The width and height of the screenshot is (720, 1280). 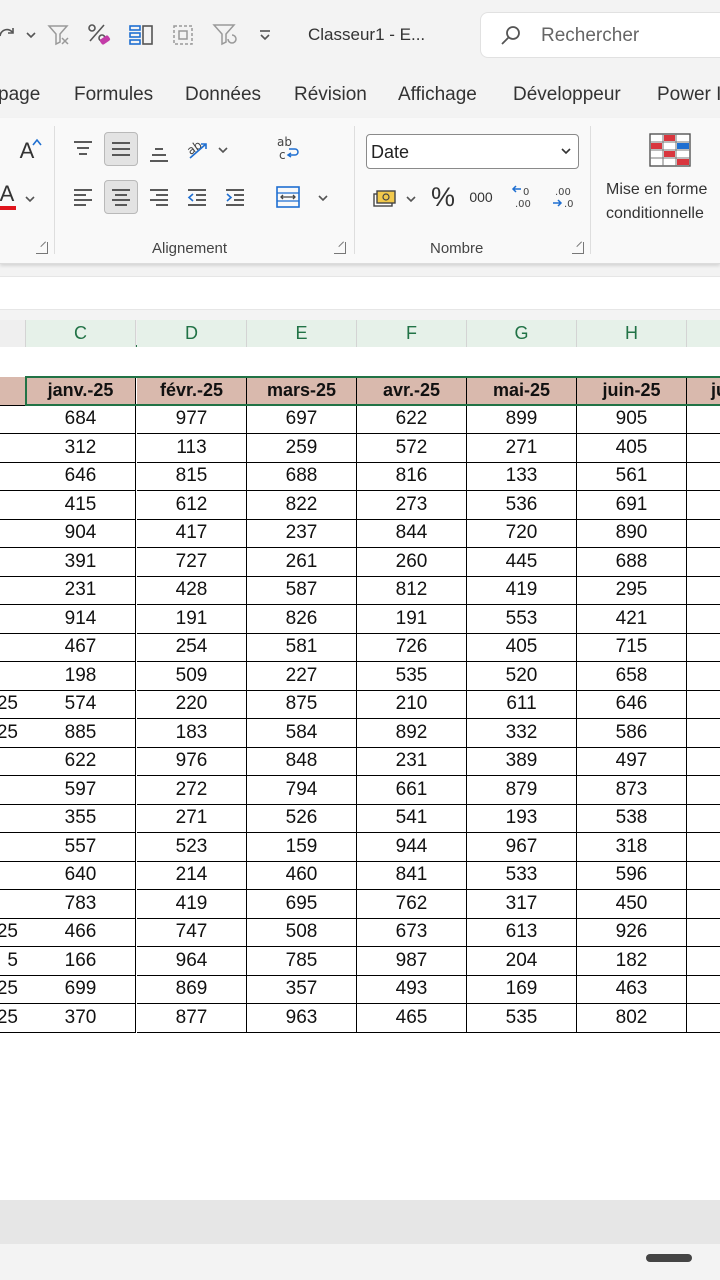 What do you see at coordinates (412, 647) in the screenshot?
I see `table-cell: 726` at bounding box center [412, 647].